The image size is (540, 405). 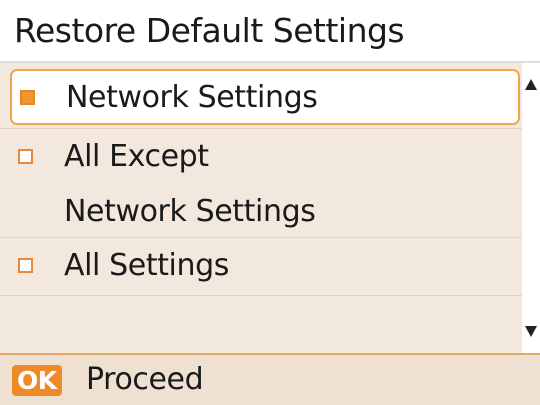 What do you see at coordinates (531, 208) in the screenshot?
I see `scrollbar` at bounding box center [531, 208].